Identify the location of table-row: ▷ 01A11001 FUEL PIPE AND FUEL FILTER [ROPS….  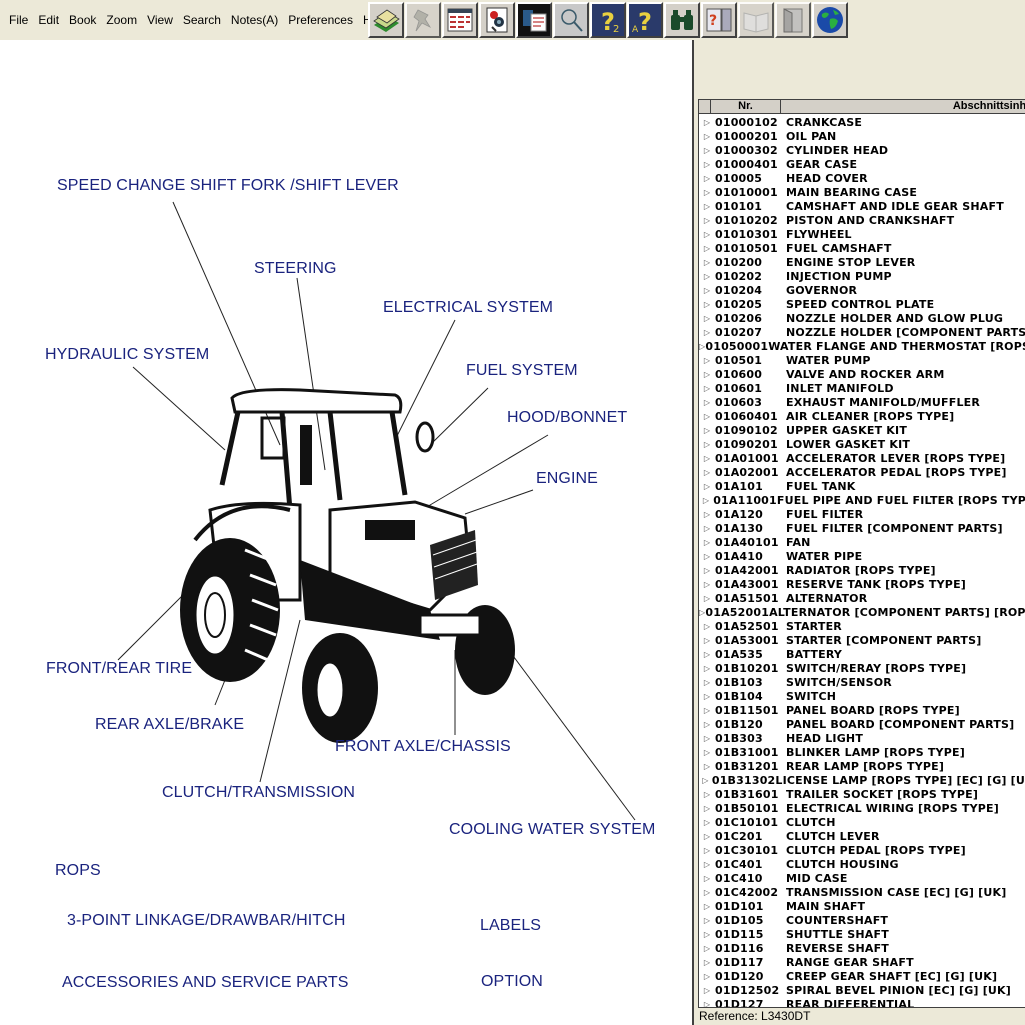
(862, 500).